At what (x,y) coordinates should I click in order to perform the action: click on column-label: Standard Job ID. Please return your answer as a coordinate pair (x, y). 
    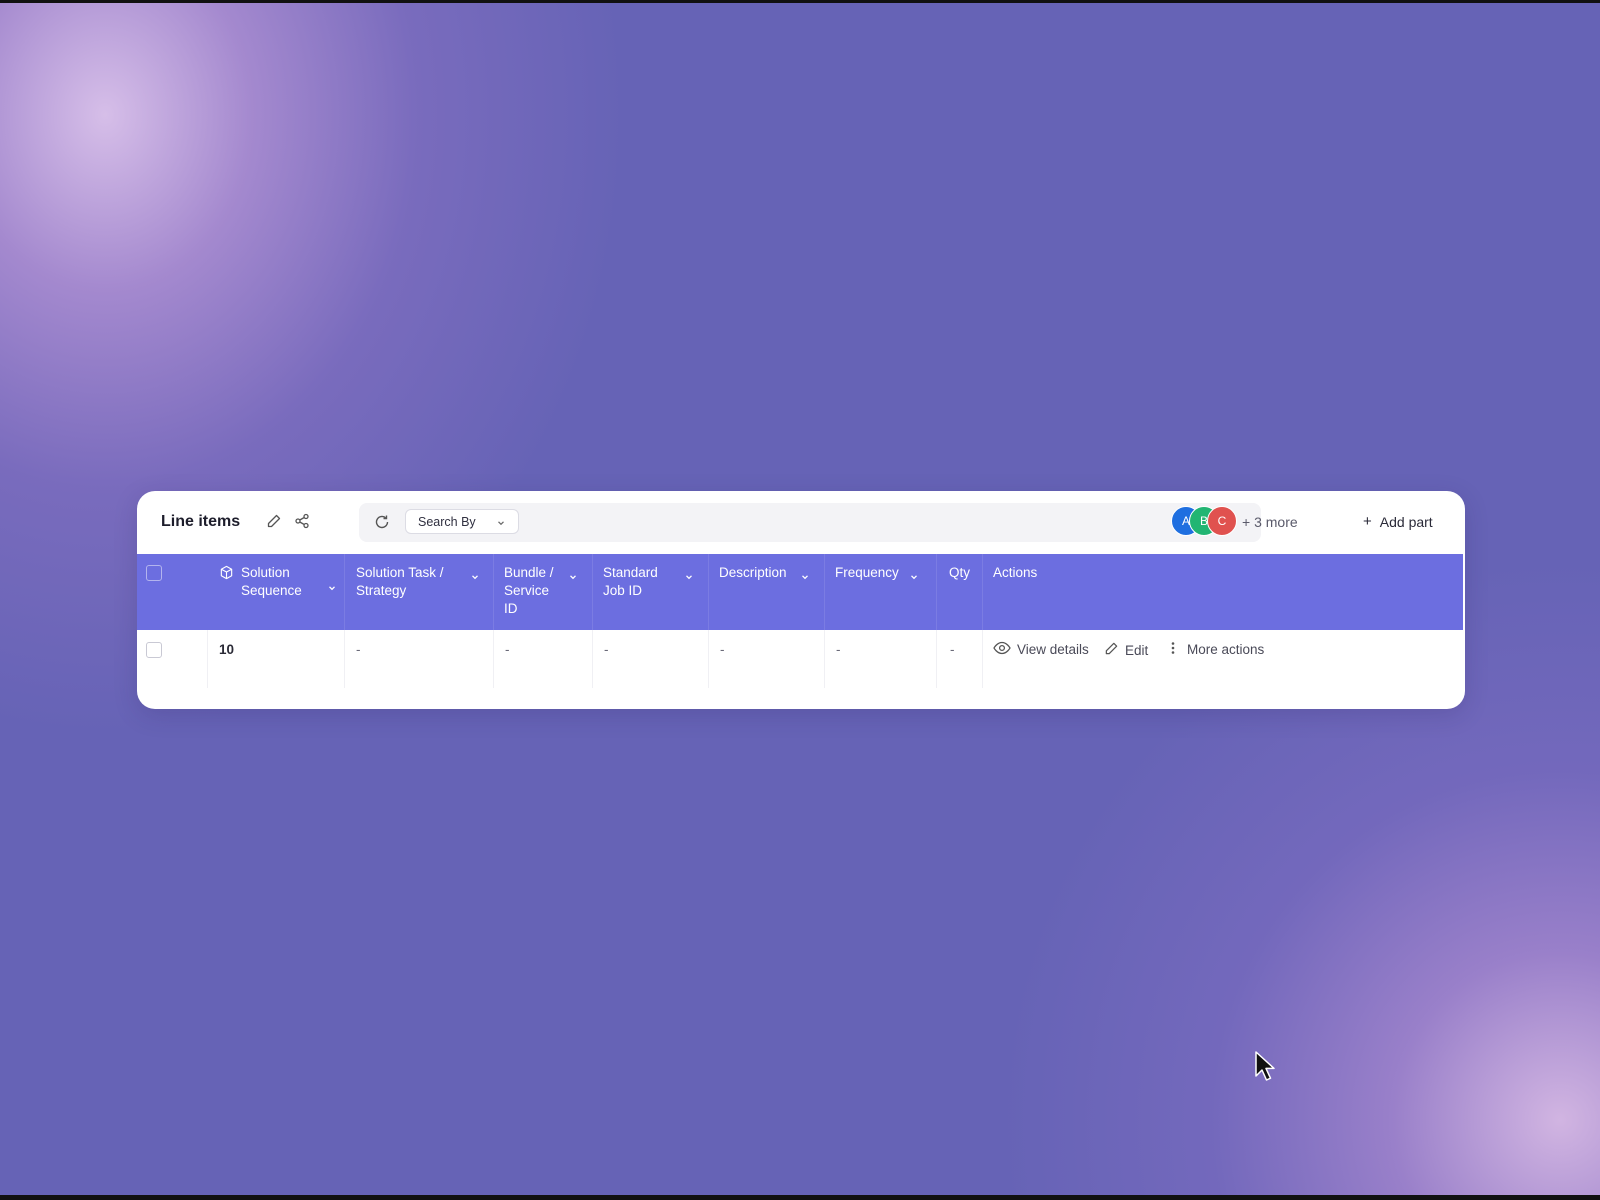
    Looking at the image, I should click on (630, 581).